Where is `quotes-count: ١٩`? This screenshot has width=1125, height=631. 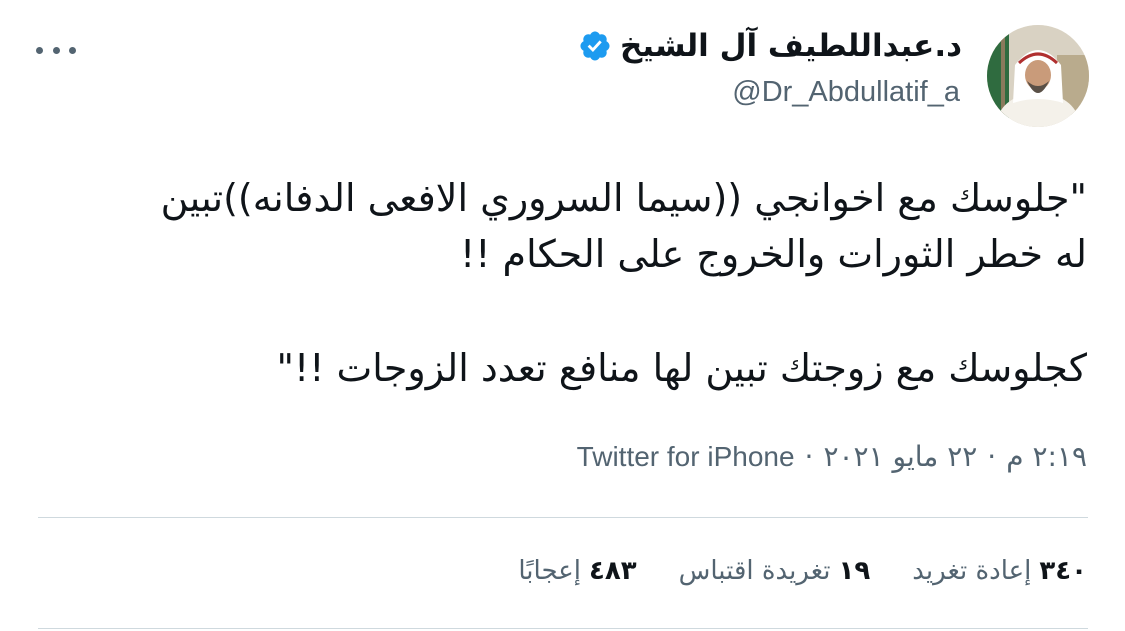
quotes-count: ١٩ is located at coordinates (854, 571).